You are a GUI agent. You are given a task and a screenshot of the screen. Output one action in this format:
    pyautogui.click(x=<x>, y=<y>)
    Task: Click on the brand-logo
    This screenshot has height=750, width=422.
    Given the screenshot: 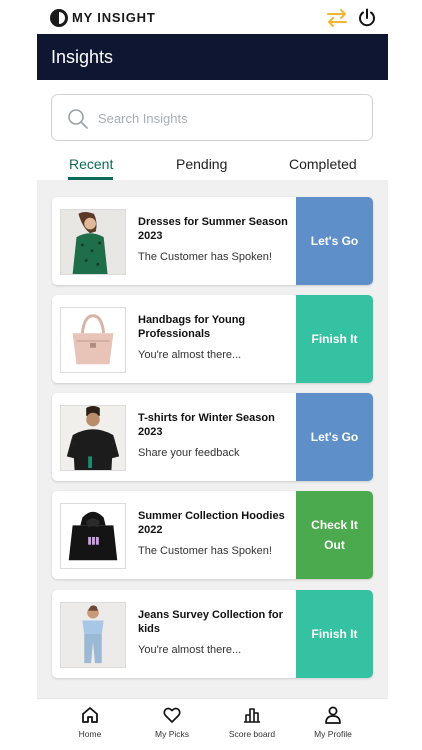 What is the action you would take?
    pyautogui.click(x=59, y=18)
    